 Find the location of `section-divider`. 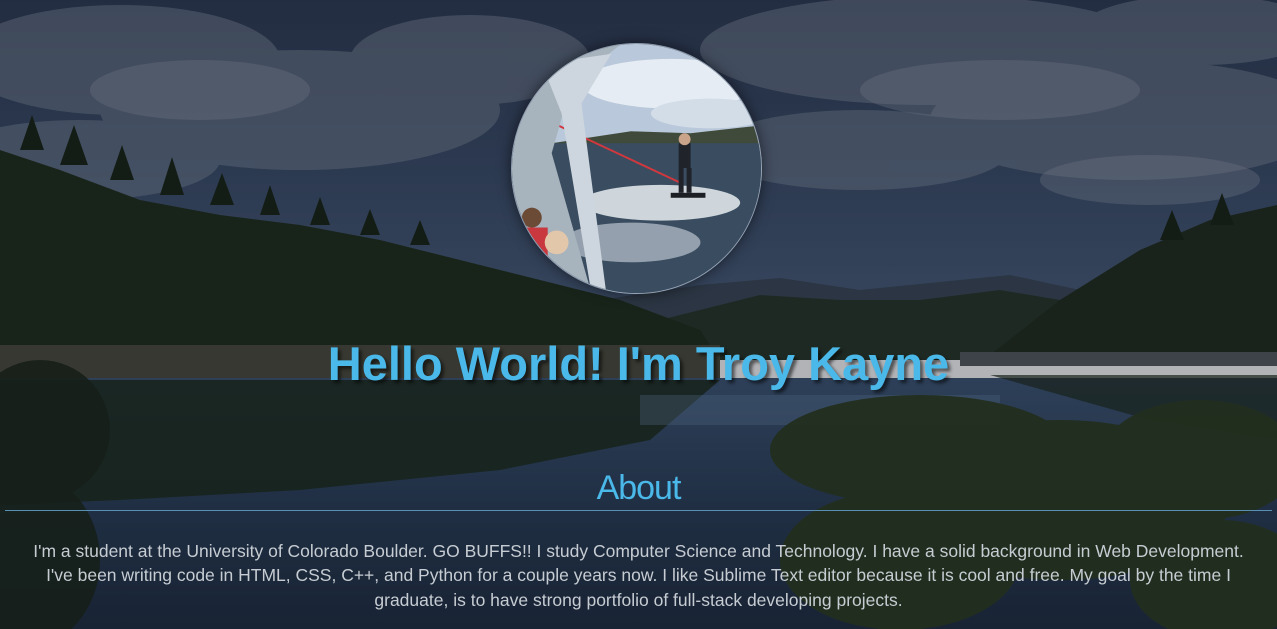

section-divider is located at coordinates (638, 510).